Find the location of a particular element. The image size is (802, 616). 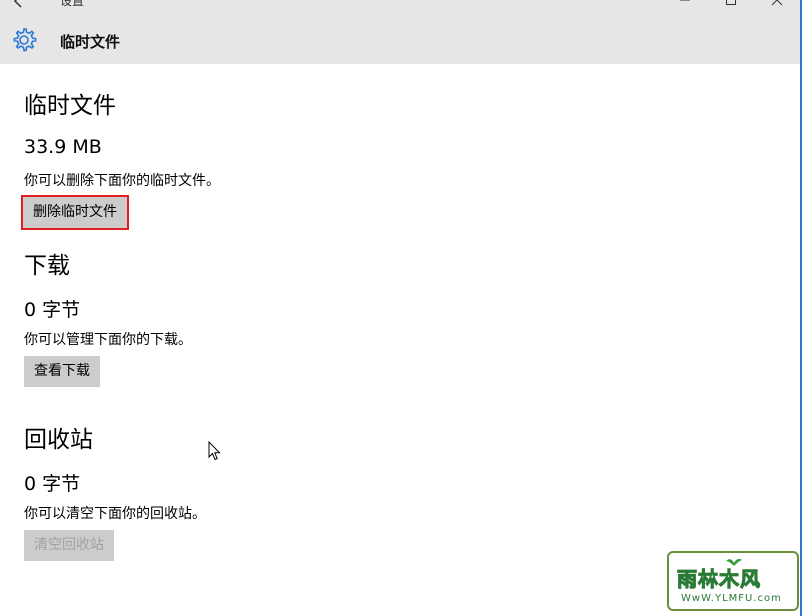

delete-temp-files-button: 删除临时文件 is located at coordinates (75, 212).